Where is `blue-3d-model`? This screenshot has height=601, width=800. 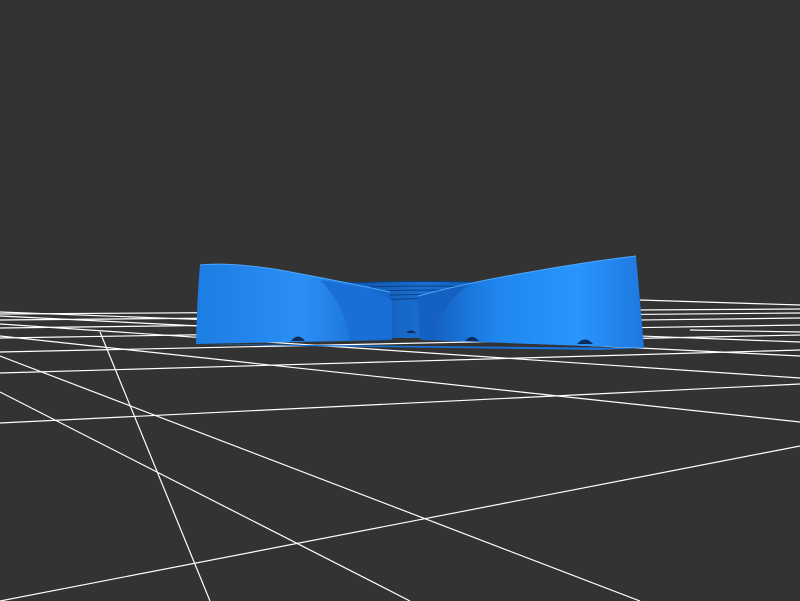
blue-3d-model is located at coordinates (420, 302).